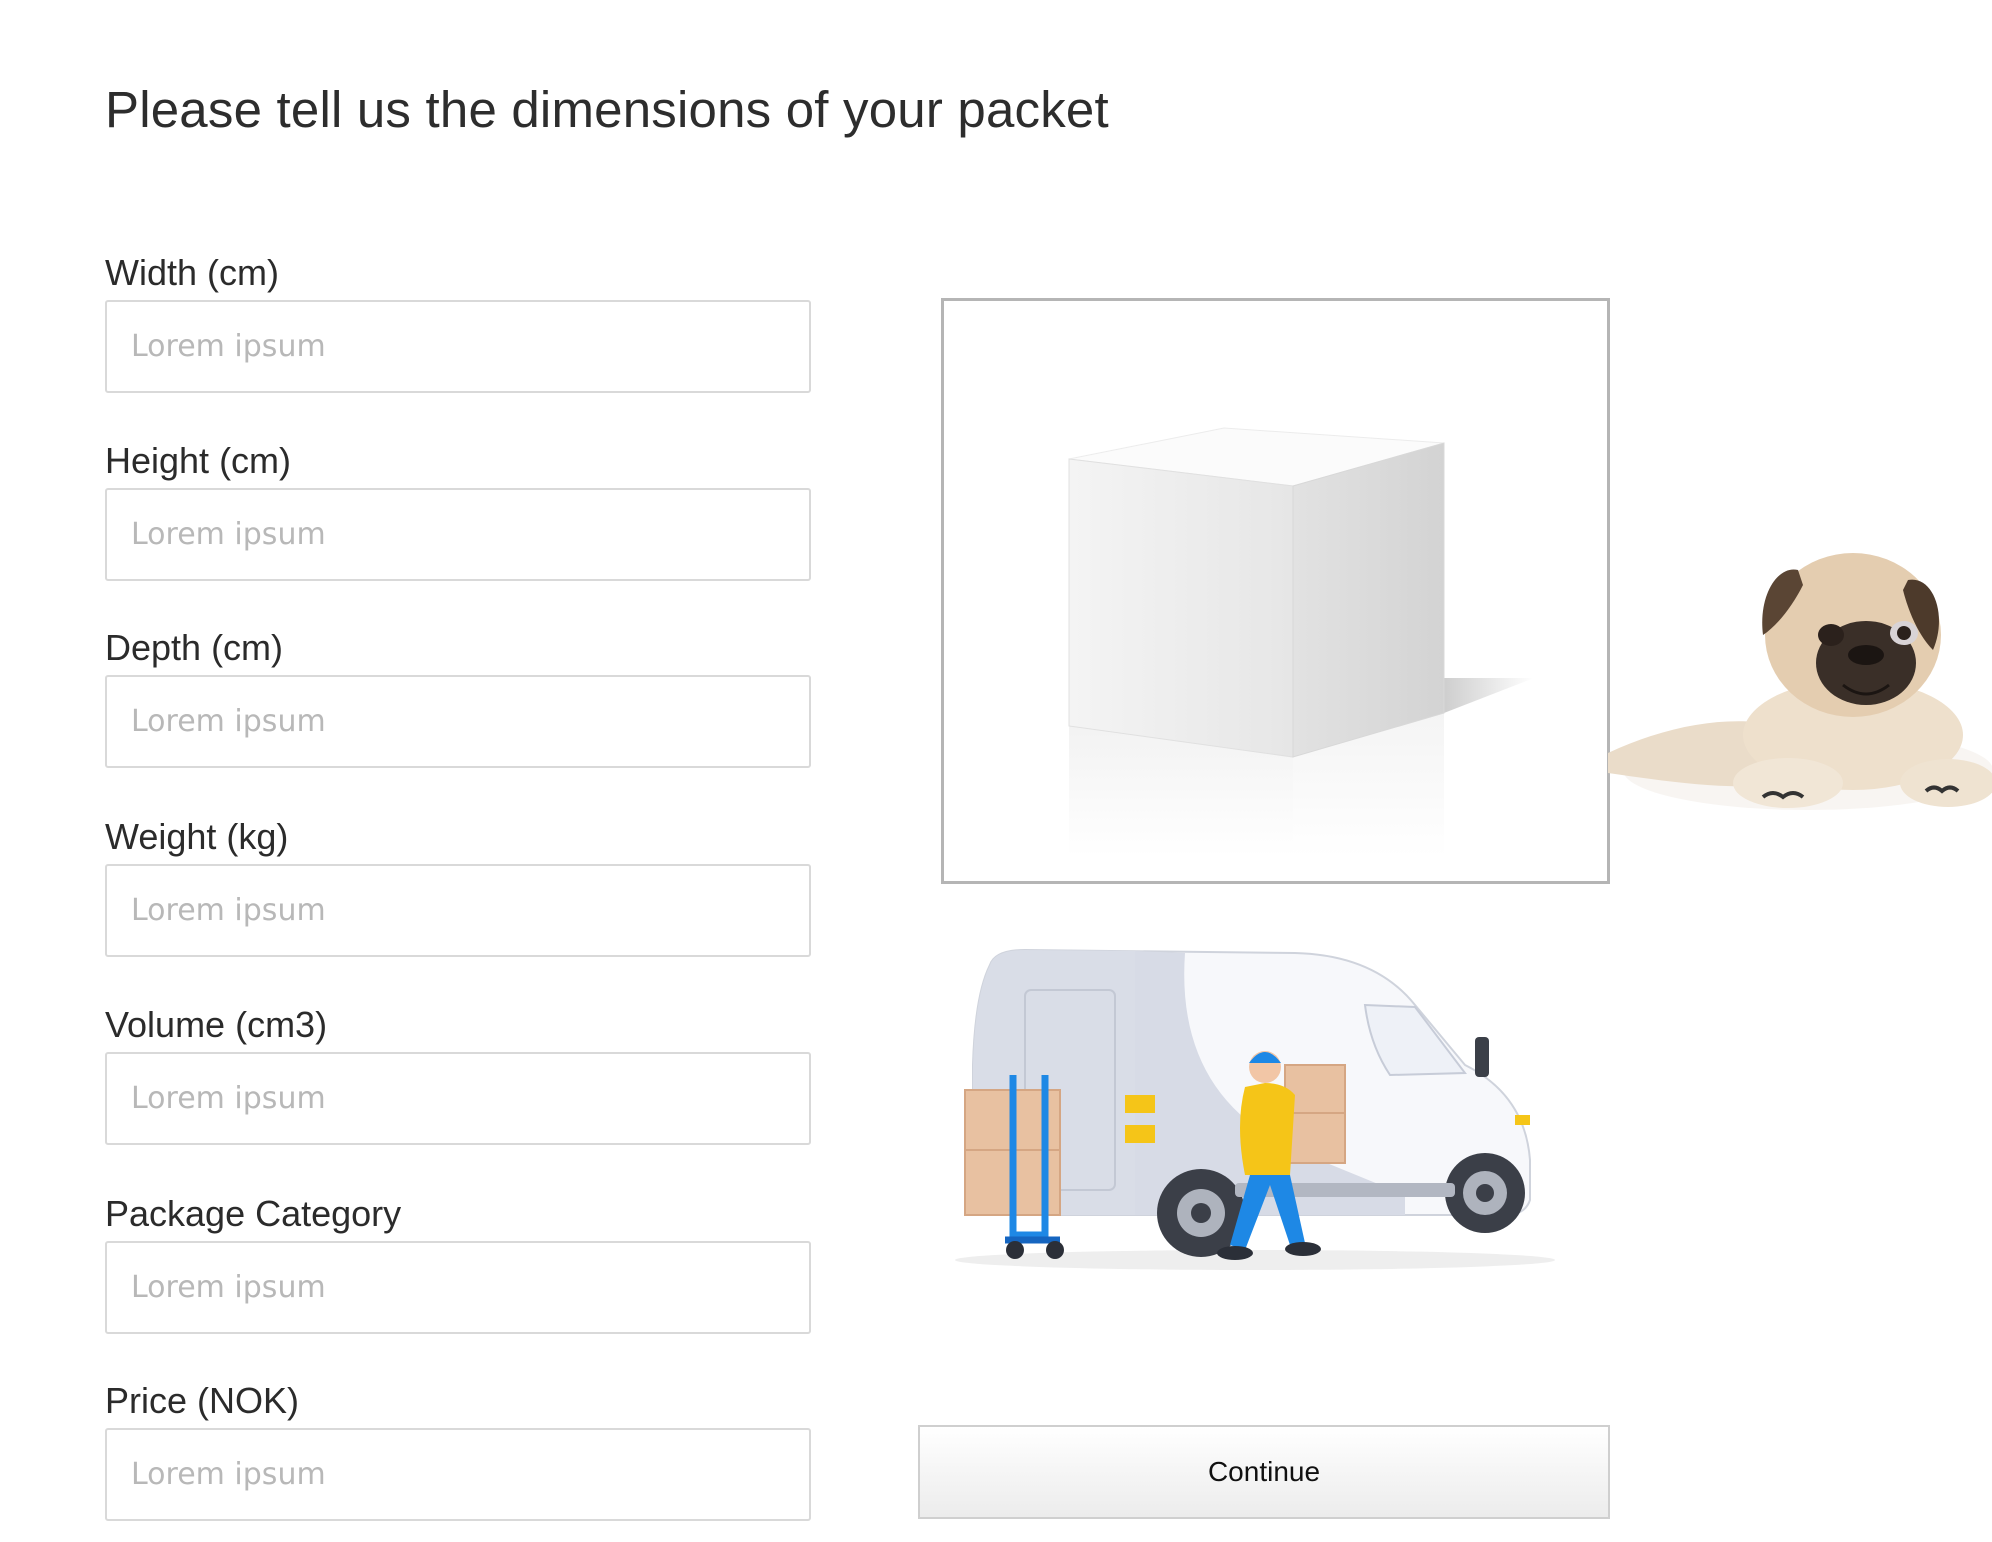  Describe the element at coordinates (194, 647) in the screenshot. I see `depth-label: Depth (cm)` at that location.